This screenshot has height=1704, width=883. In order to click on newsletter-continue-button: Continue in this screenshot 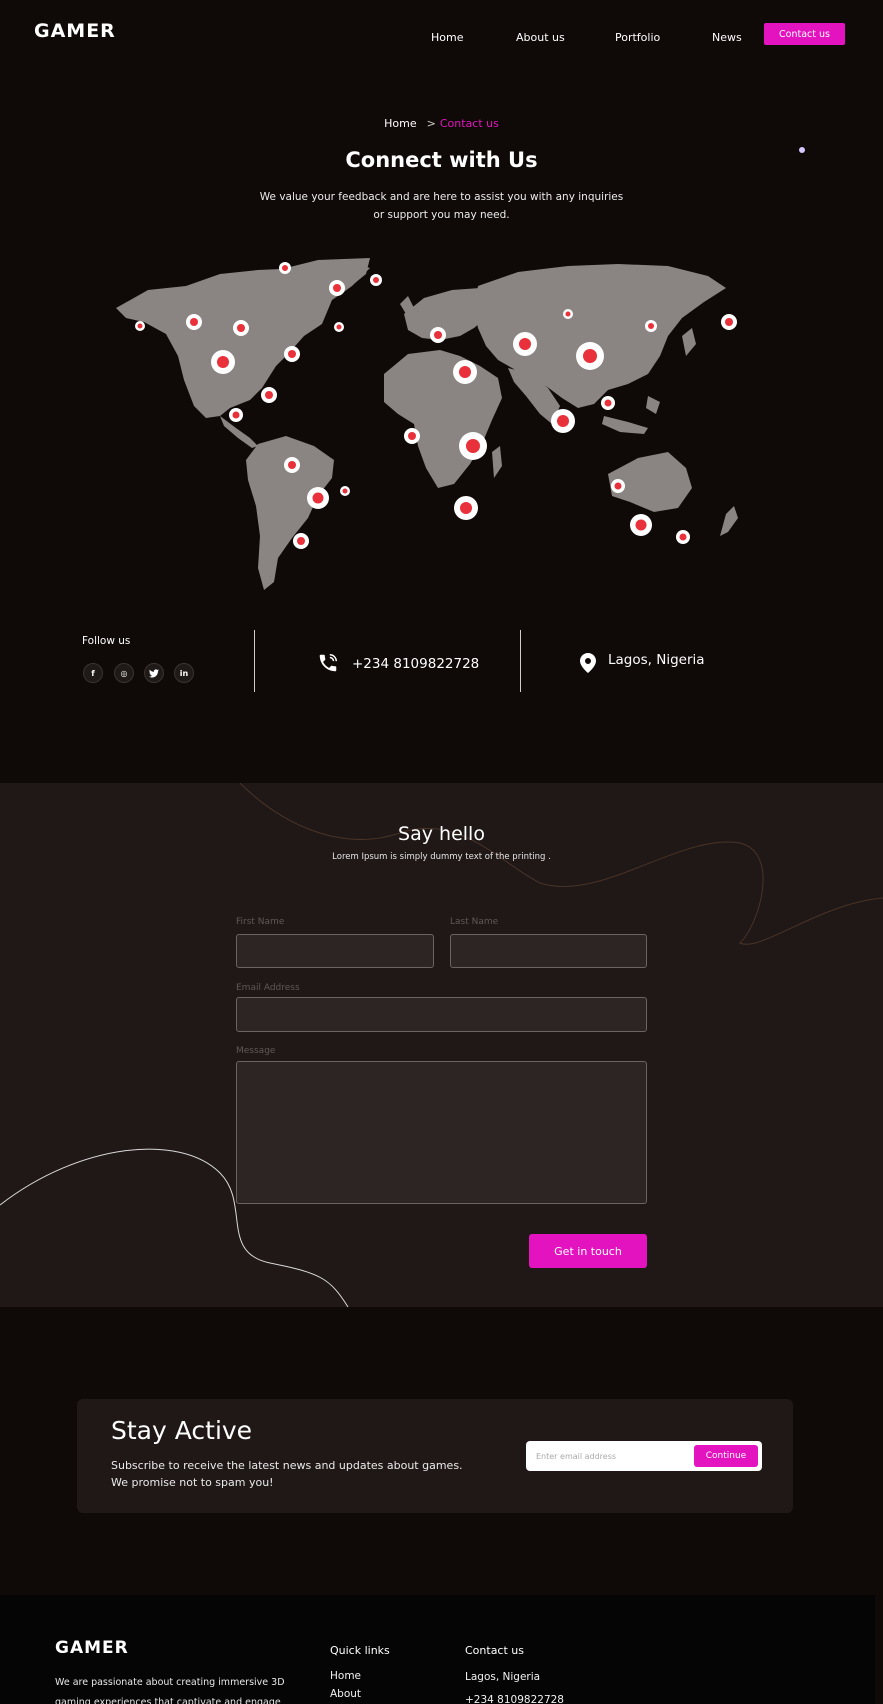, I will do `click(726, 1456)`.